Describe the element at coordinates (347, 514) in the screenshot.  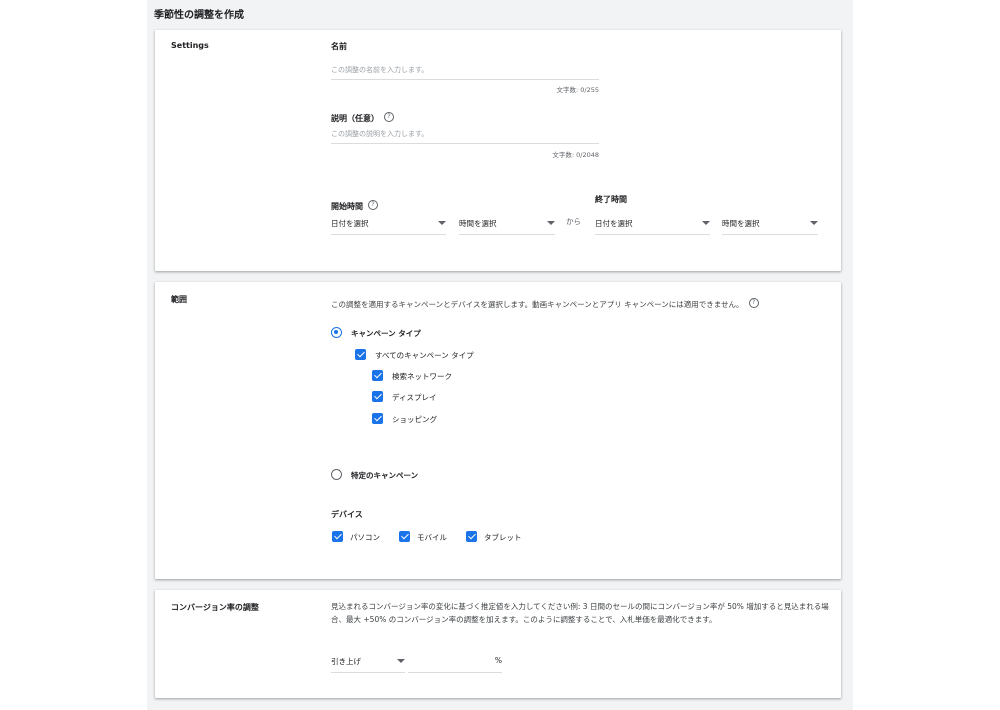
I see `devices-label: デバイス` at that location.